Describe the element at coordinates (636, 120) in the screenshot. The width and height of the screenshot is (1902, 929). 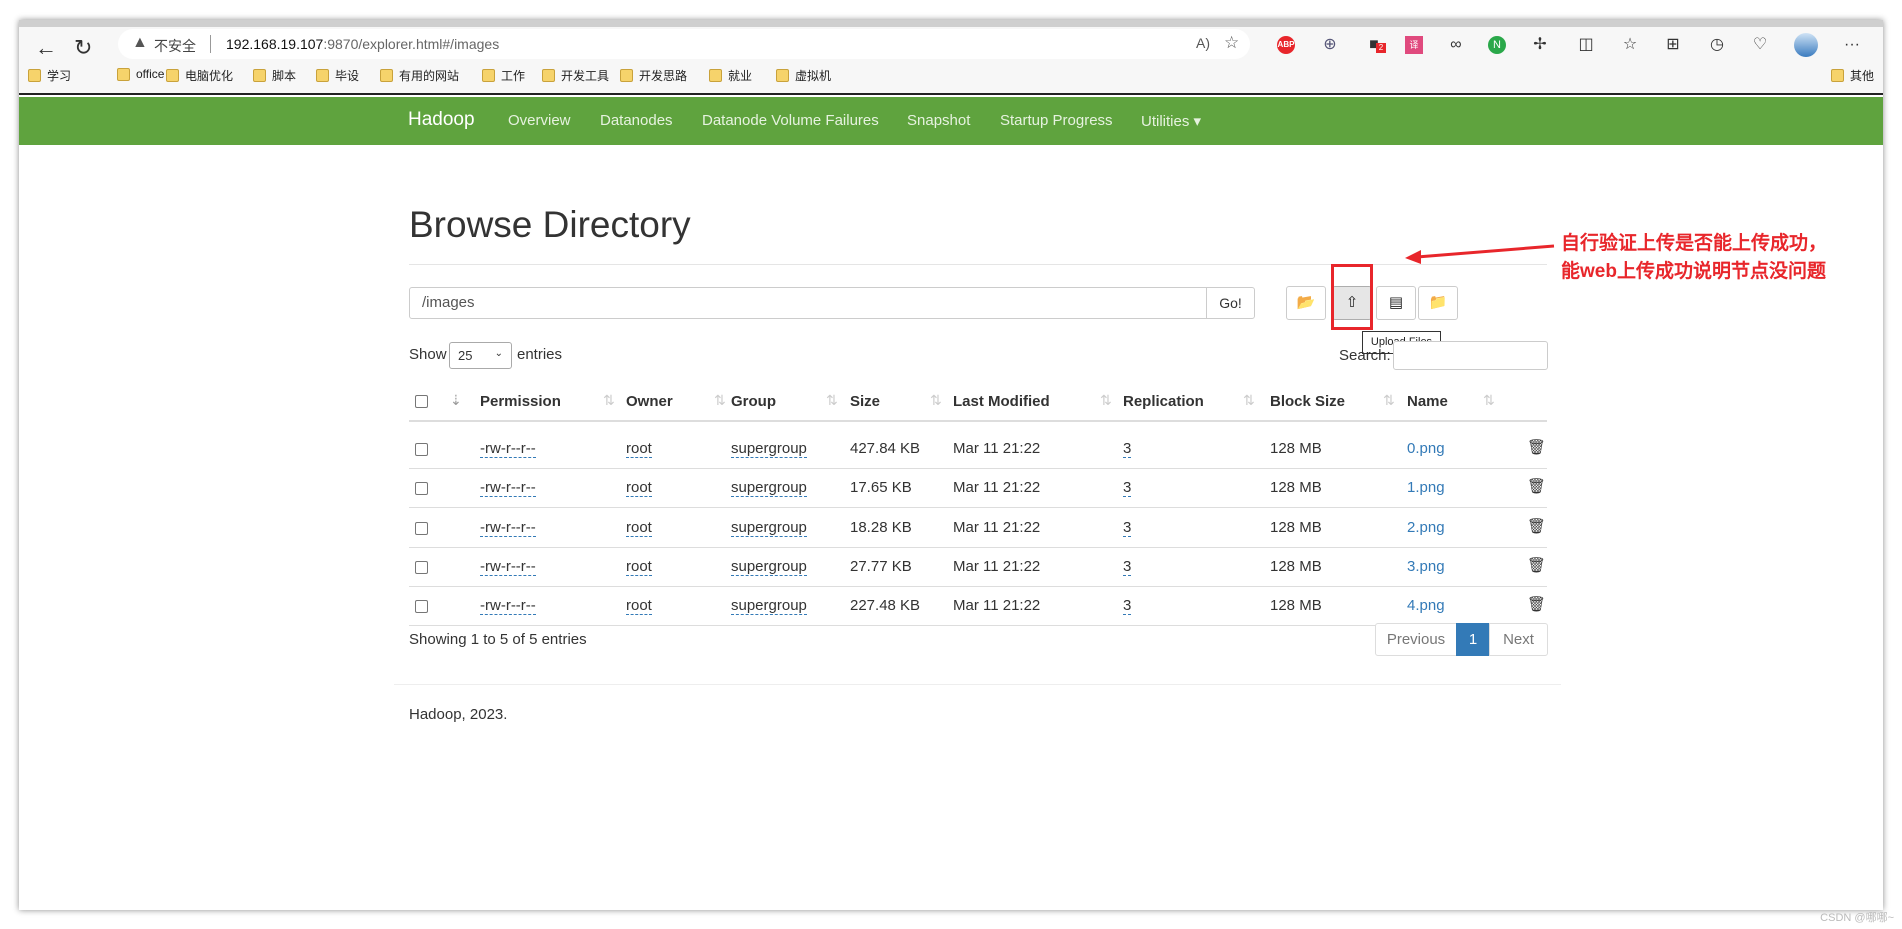
I see `nav-datanodes: Datanodes` at that location.